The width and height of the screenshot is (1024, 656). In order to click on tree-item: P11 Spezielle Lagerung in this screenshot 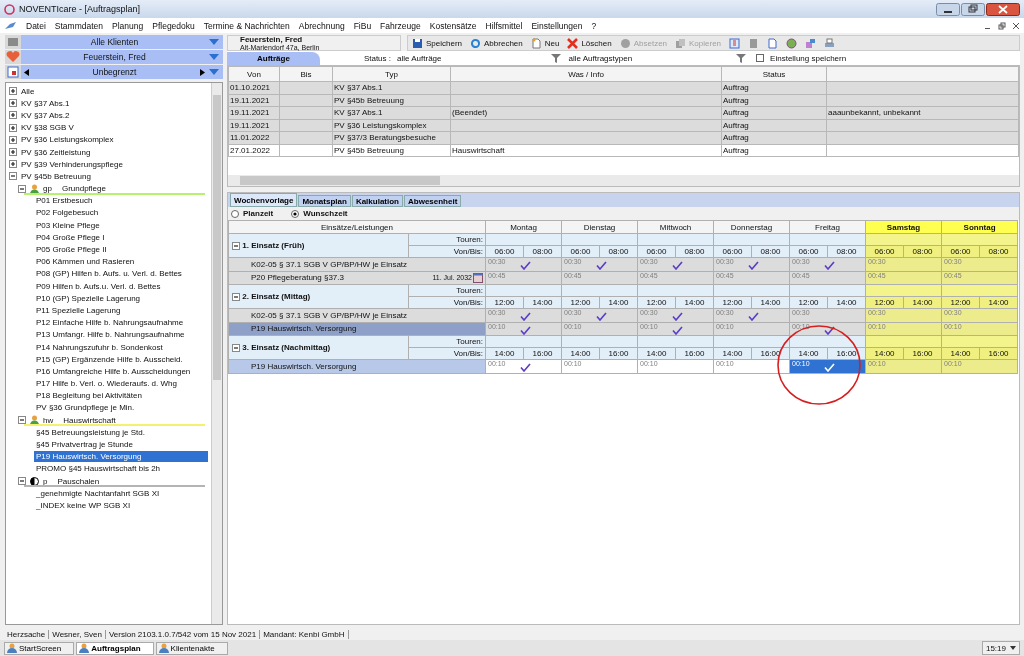, I will do `click(78, 310)`.